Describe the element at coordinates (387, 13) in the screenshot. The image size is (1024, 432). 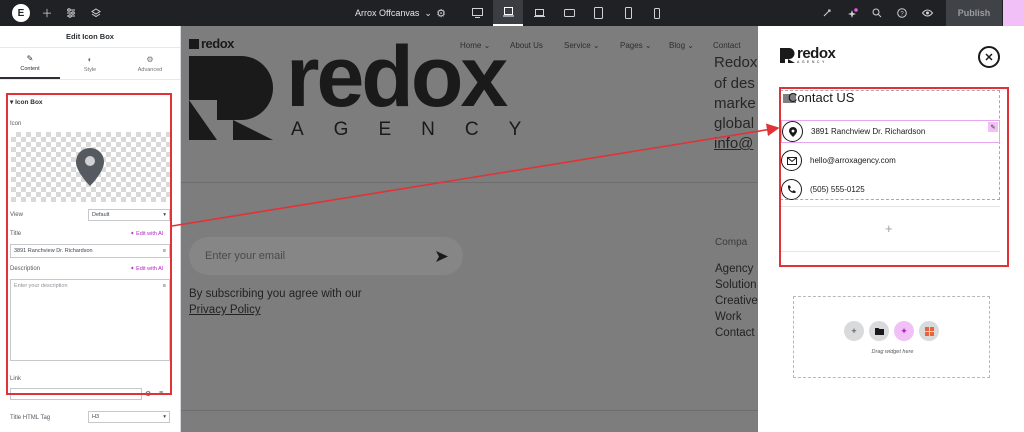
I see `document-title: Arrox Offcanvas` at that location.